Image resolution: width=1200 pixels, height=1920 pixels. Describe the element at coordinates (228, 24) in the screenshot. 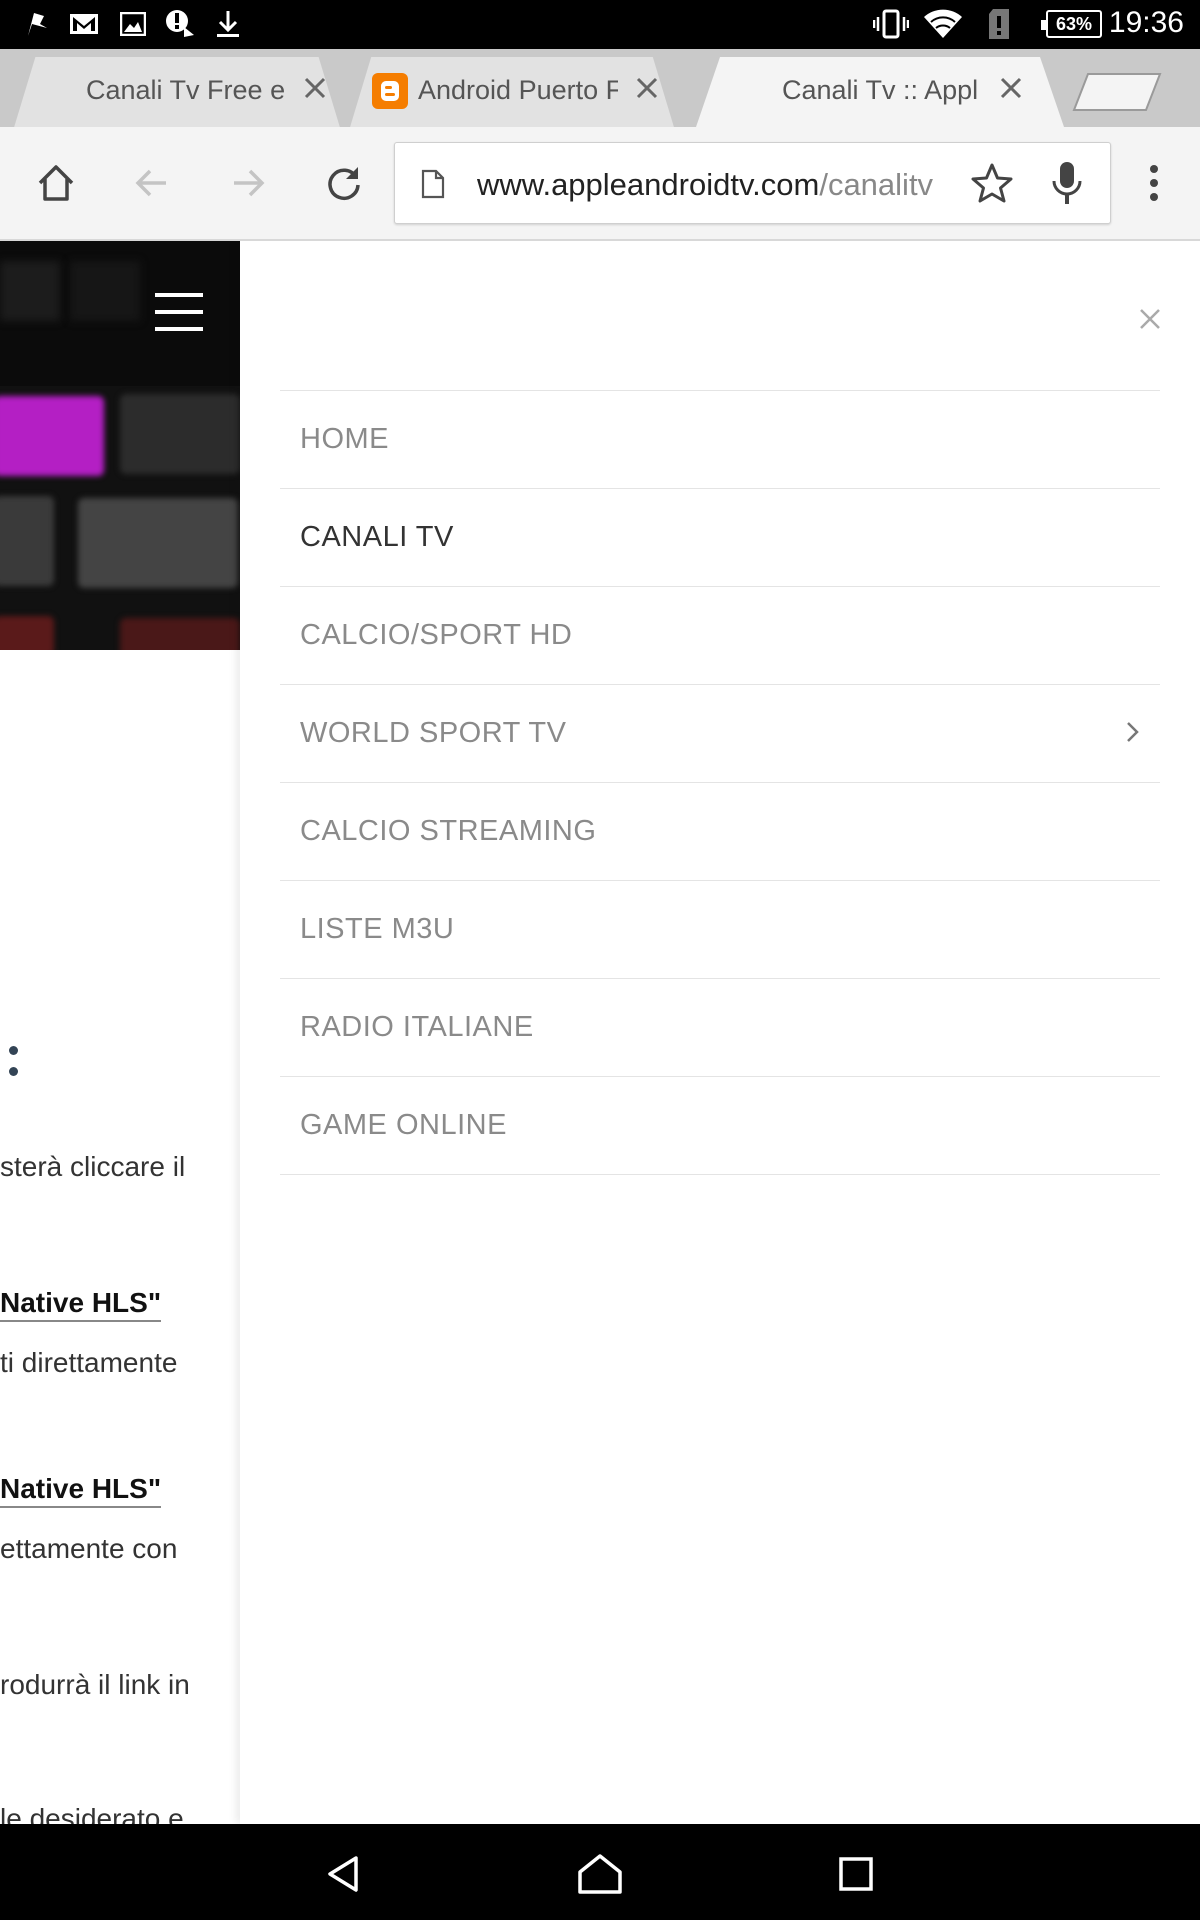

I see `download-icon` at that location.